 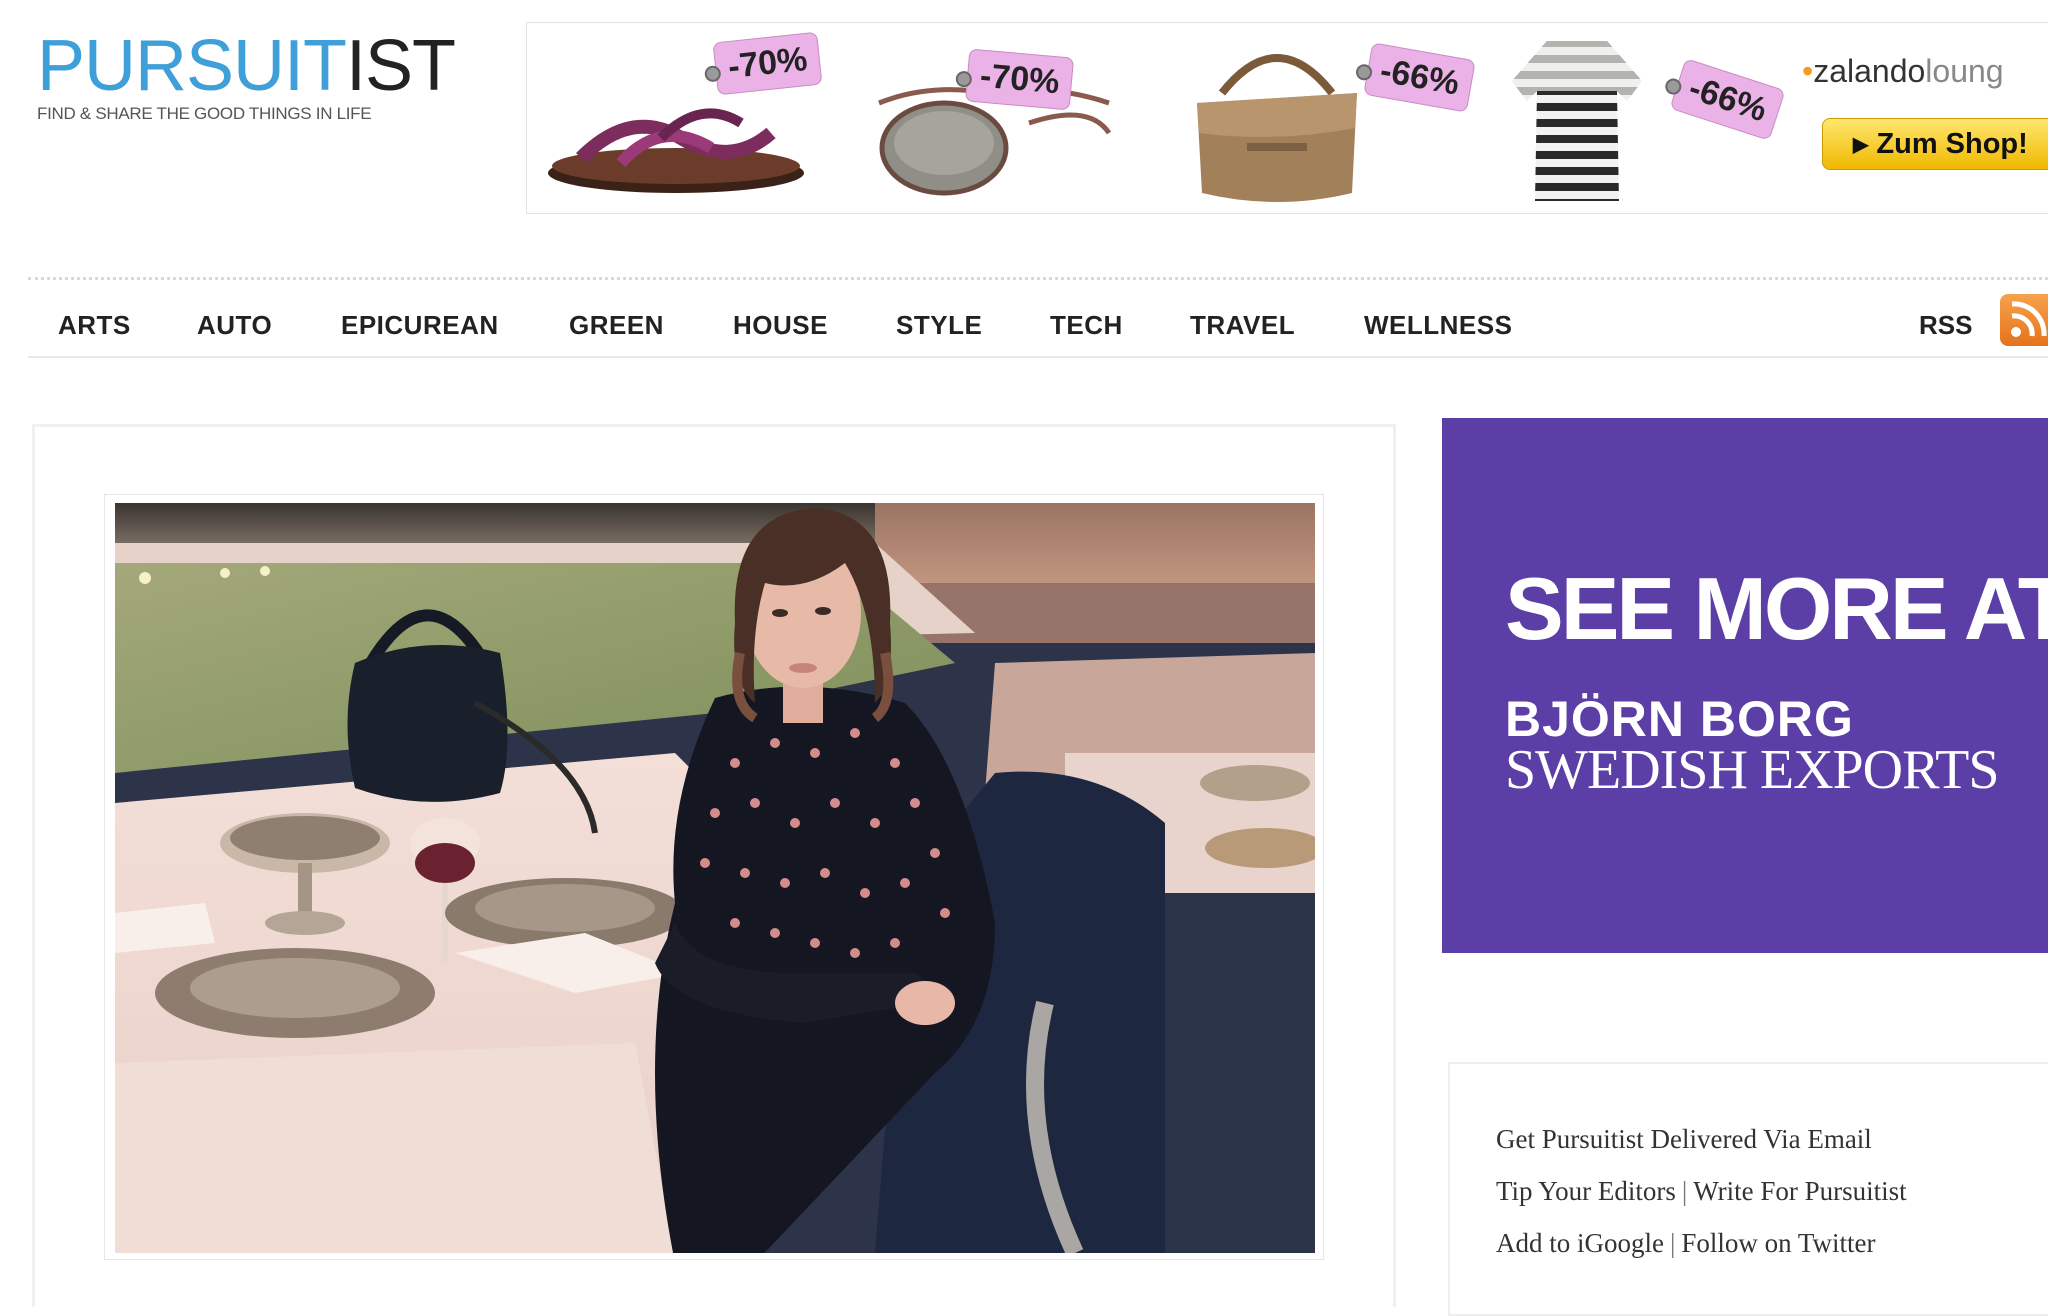 What do you see at coordinates (1586, 1191) in the screenshot?
I see `tip-editors-link: Tip Your Editors` at bounding box center [1586, 1191].